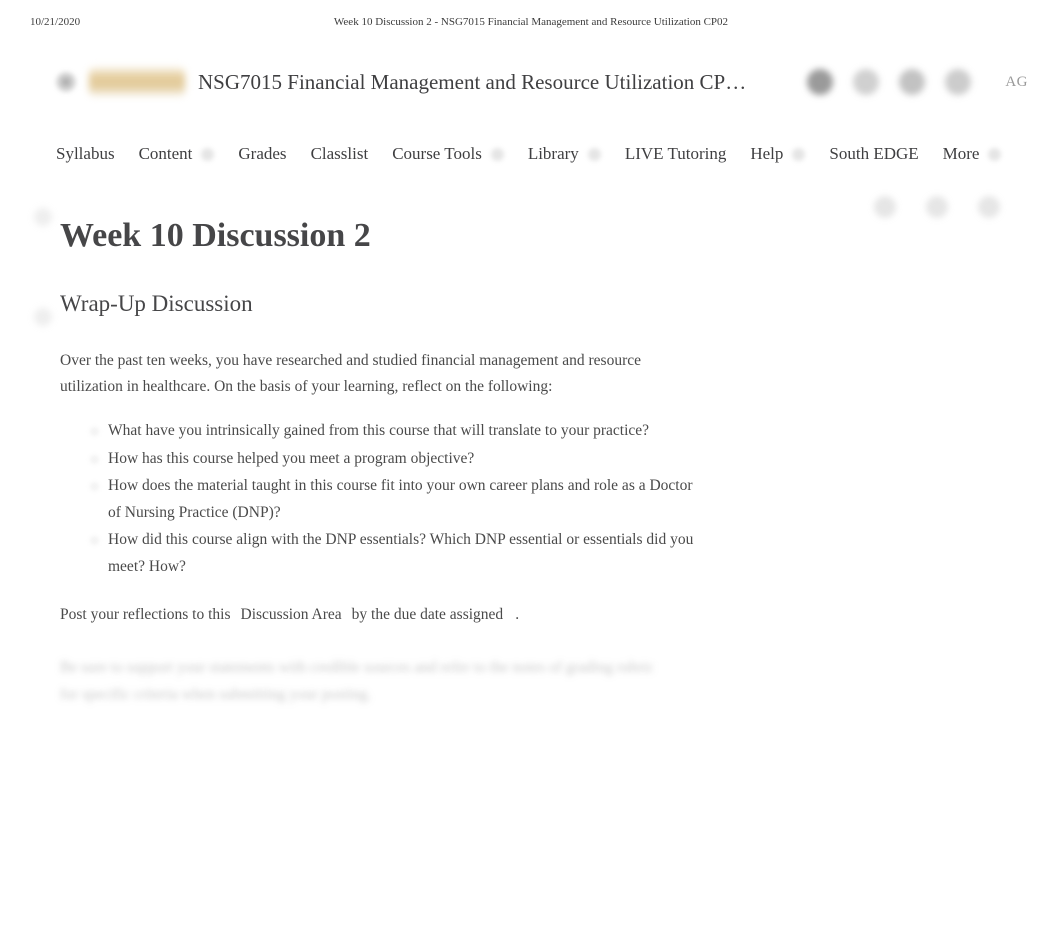 This screenshot has height=935, width=1062. Describe the element at coordinates (137, 82) in the screenshot. I see `institution-logo` at that location.